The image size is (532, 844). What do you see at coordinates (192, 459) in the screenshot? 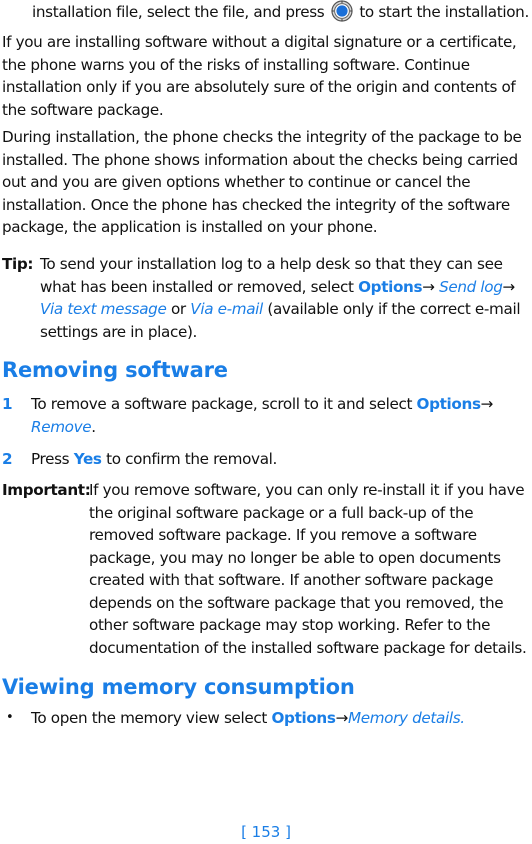
I see `step-2-text-after: to confirm the removal.` at bounding box center [192, 459].